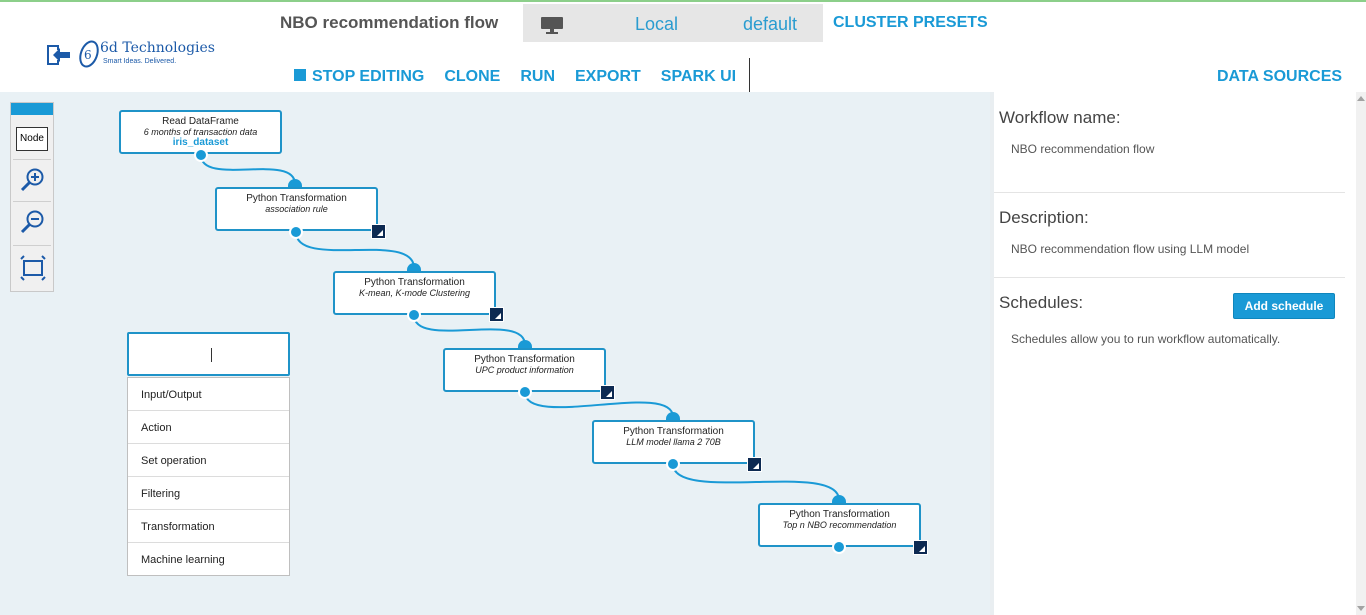 The image size is (1366, 615). What do you see at coordinates (1284, 306) in the screenshot?
I see `add-schedule-button: Add schedule` at bounding box center [1284, 306].